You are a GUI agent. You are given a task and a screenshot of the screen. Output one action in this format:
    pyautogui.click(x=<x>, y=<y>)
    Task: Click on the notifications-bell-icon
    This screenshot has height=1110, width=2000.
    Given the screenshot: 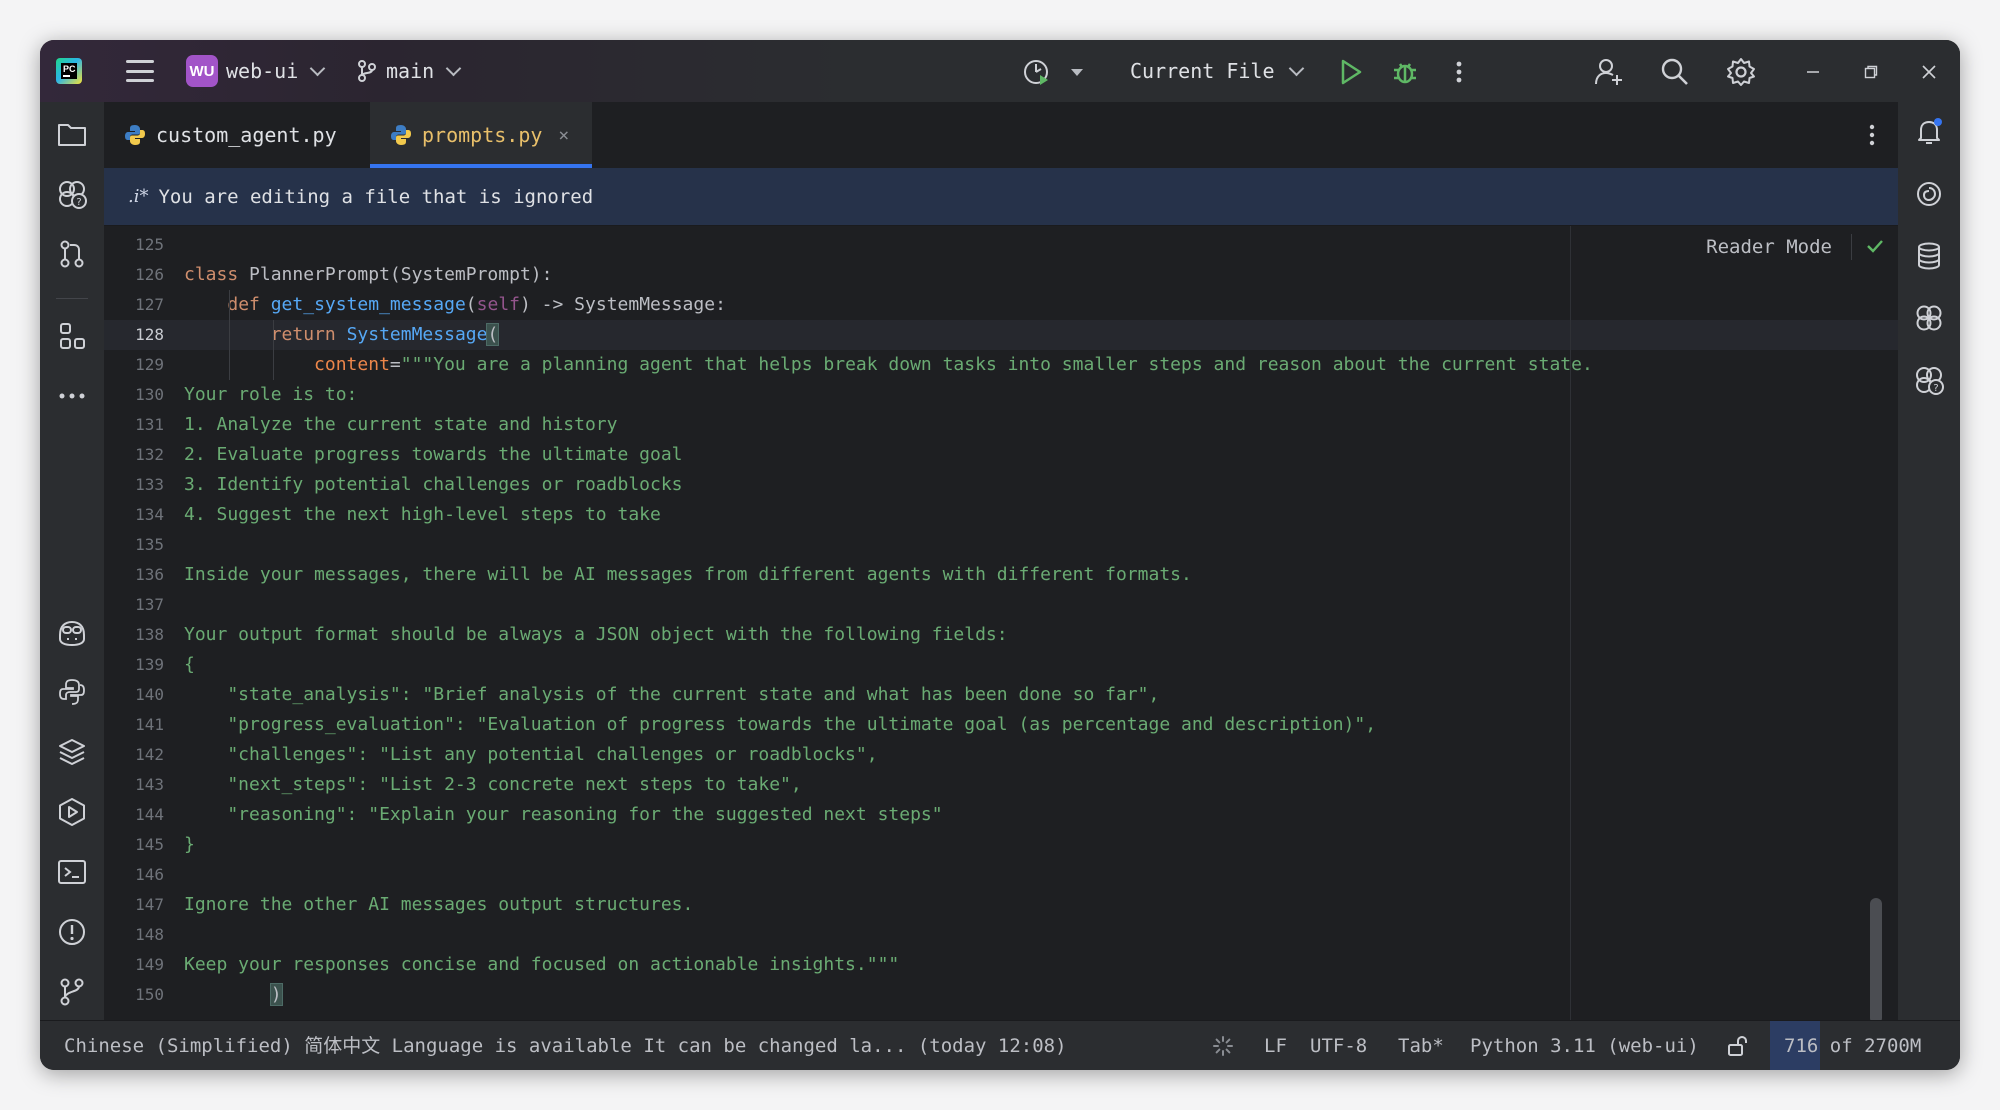 What is the action you would take?
    pyautogui.click(x=1929, y=132)
    